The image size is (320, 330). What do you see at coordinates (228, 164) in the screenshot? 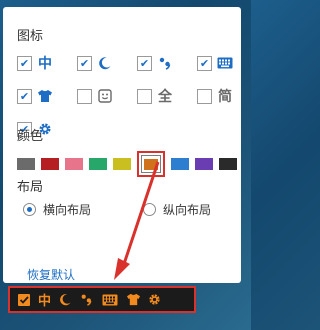
I see `color-swatch-black` at bounding box center [228, 164].